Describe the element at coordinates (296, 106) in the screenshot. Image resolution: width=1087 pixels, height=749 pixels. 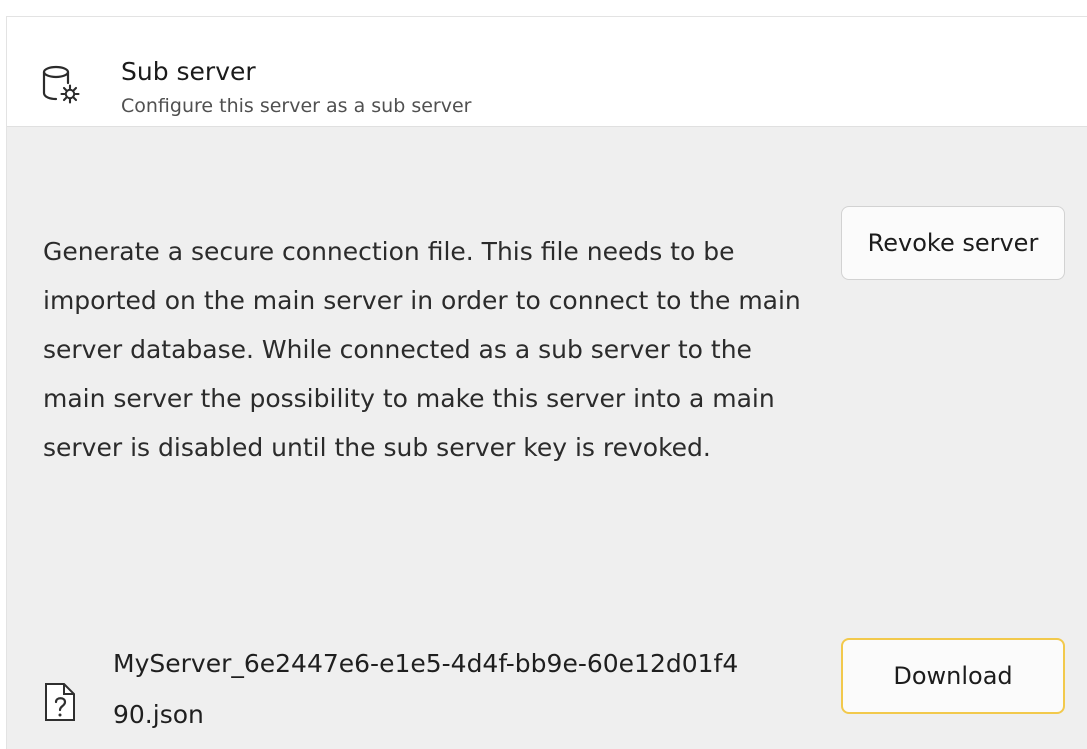
I see `sub-server-subtitle: Configure this server as a sub server` at that location.